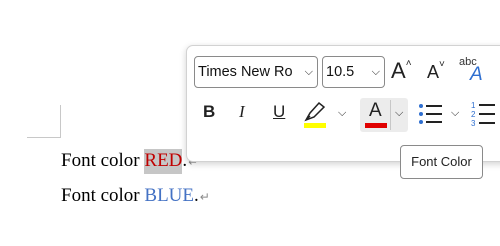  I want to click on grow-font-icon: A˄, so click(401, 71).